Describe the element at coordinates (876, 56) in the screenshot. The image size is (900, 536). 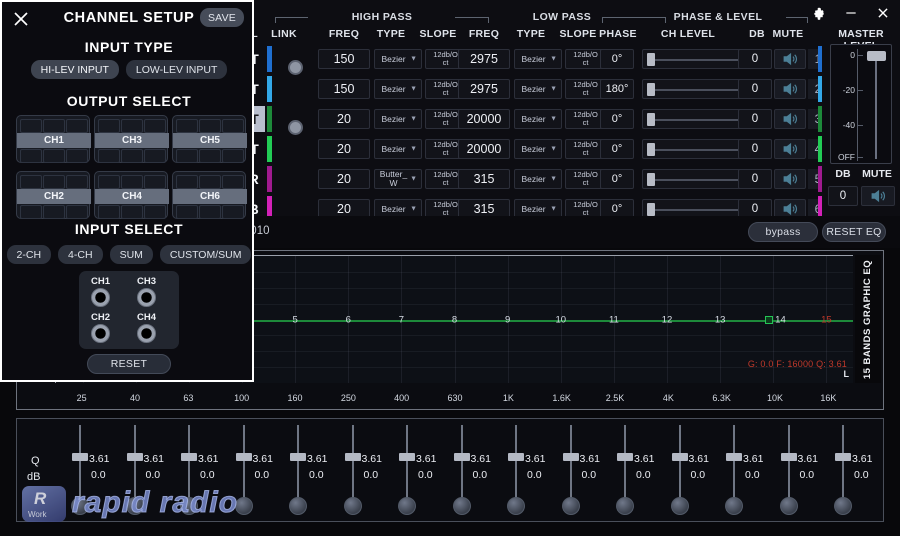
I see `master-fader-knob` at that location.